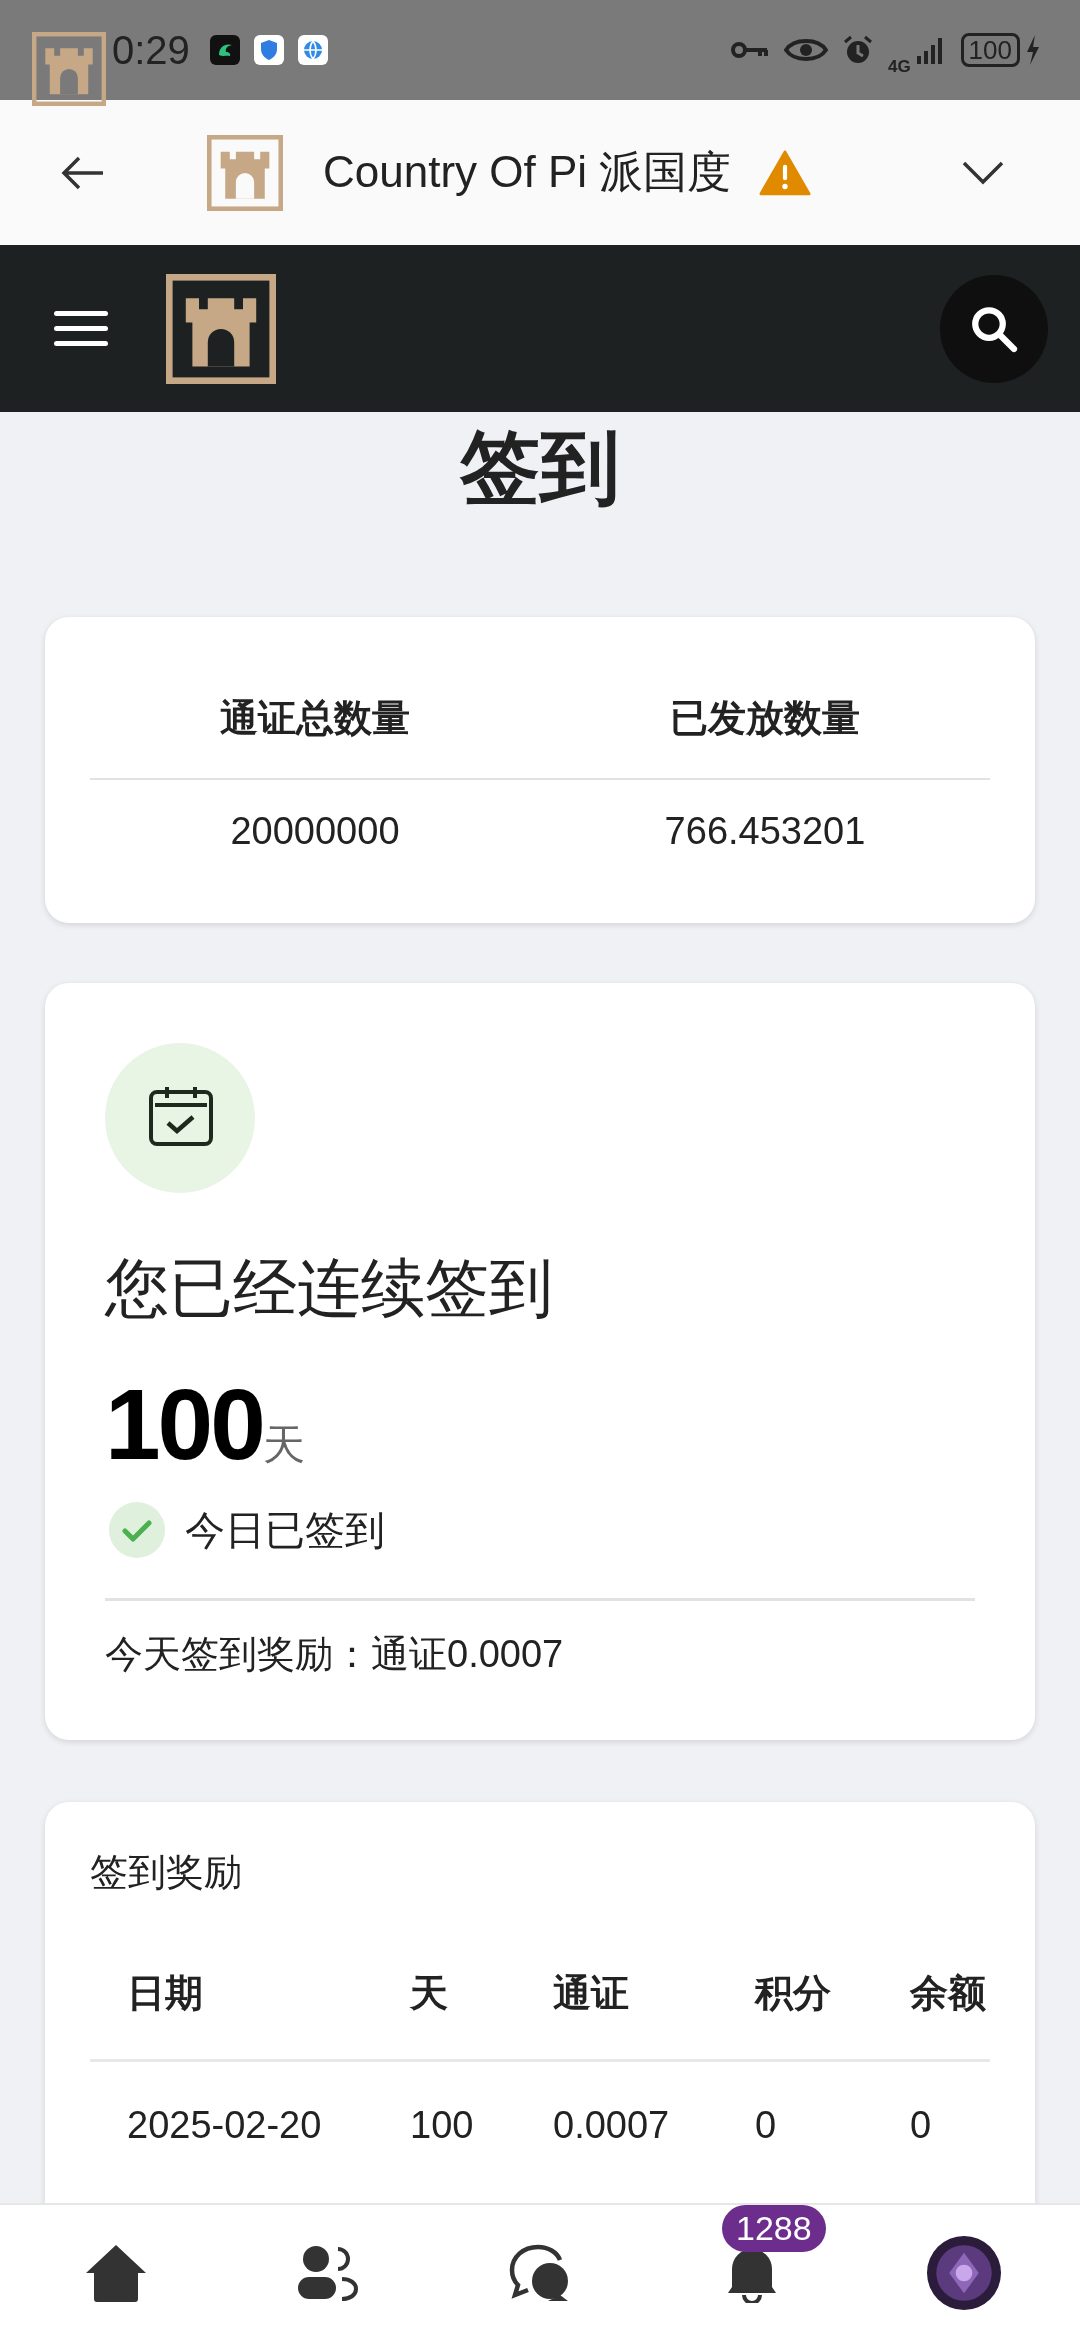 This screenshot has width=1080, height=2340. I want to click on streak-heading: 您已经连续签到, so click(329, 1288).